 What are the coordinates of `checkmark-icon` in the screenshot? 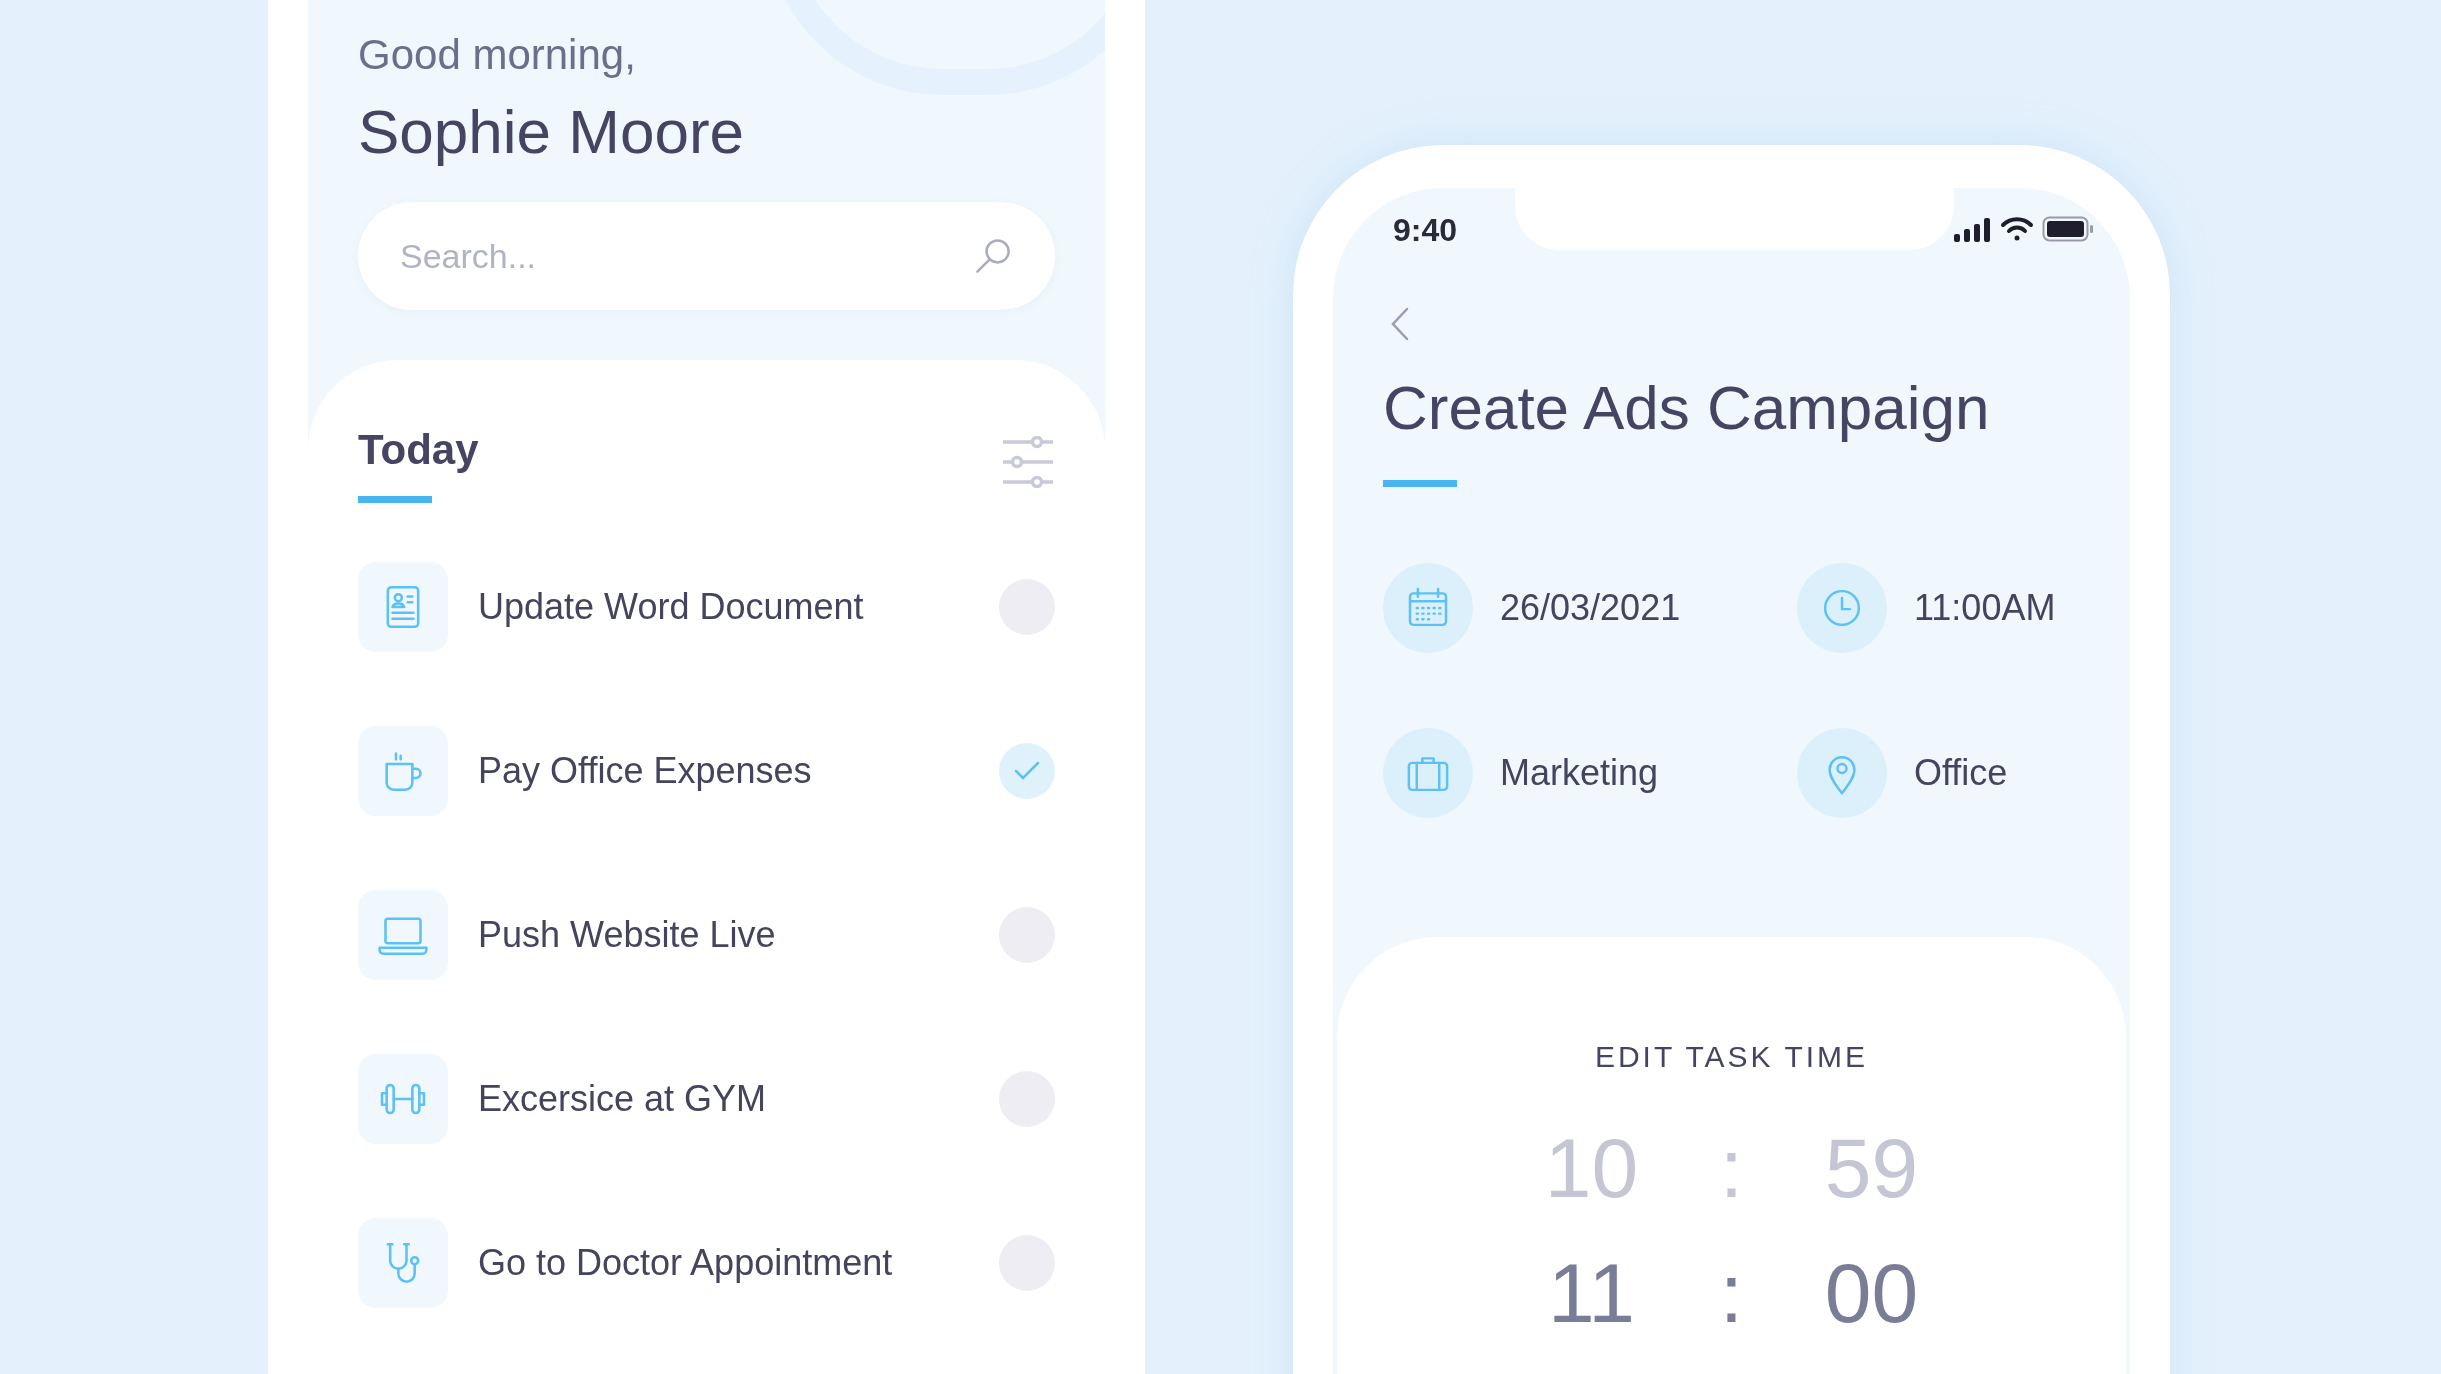 It's located at (1027, 771).